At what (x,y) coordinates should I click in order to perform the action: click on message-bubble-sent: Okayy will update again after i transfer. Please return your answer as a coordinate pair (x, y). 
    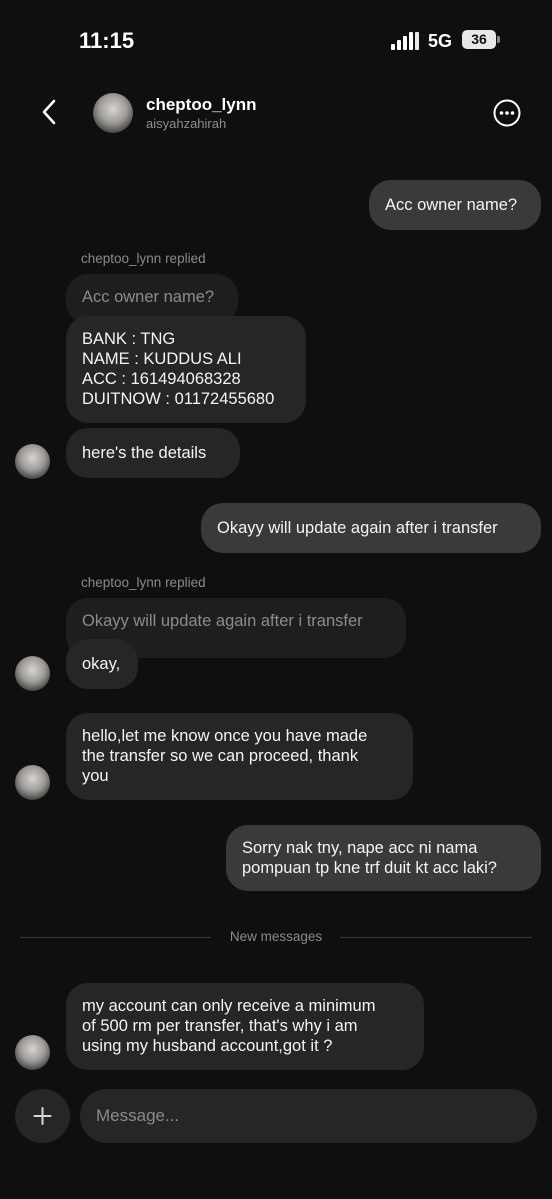
    Looking at the image, I should click on (371, 528).